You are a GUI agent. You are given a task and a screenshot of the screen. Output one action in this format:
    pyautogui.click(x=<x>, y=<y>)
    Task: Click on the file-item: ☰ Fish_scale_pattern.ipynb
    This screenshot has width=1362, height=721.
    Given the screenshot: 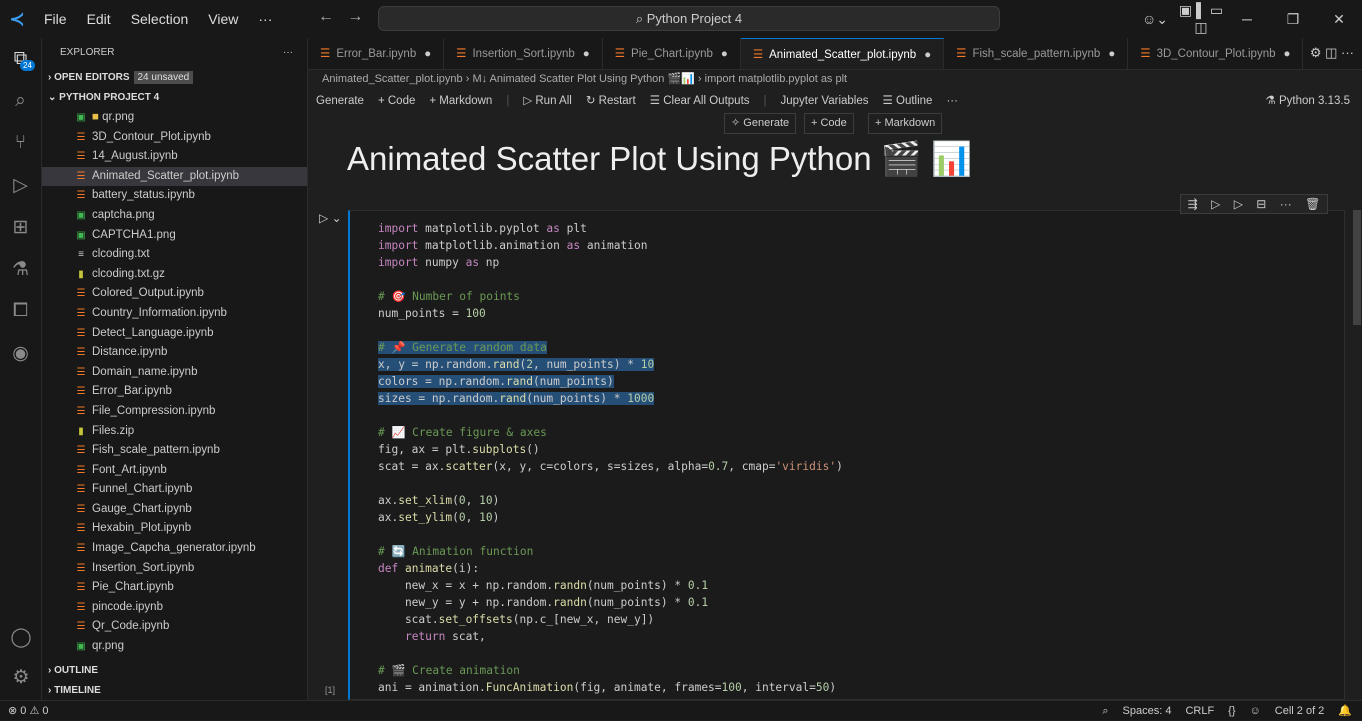 What is the action you would take?
    pyautogui.click(x=174, y=451)
    